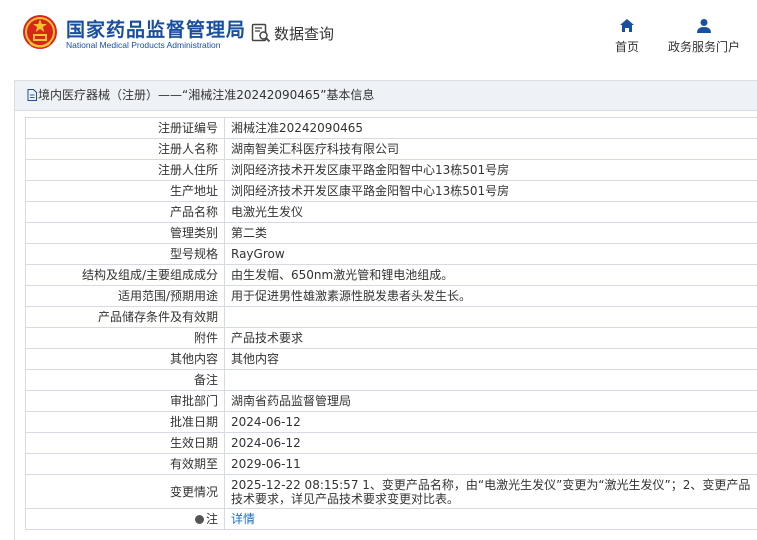  Describe the element at coordinates (143, 45) in the screenshot. I see `org-name-en: National Medical Products Administration` at that location.